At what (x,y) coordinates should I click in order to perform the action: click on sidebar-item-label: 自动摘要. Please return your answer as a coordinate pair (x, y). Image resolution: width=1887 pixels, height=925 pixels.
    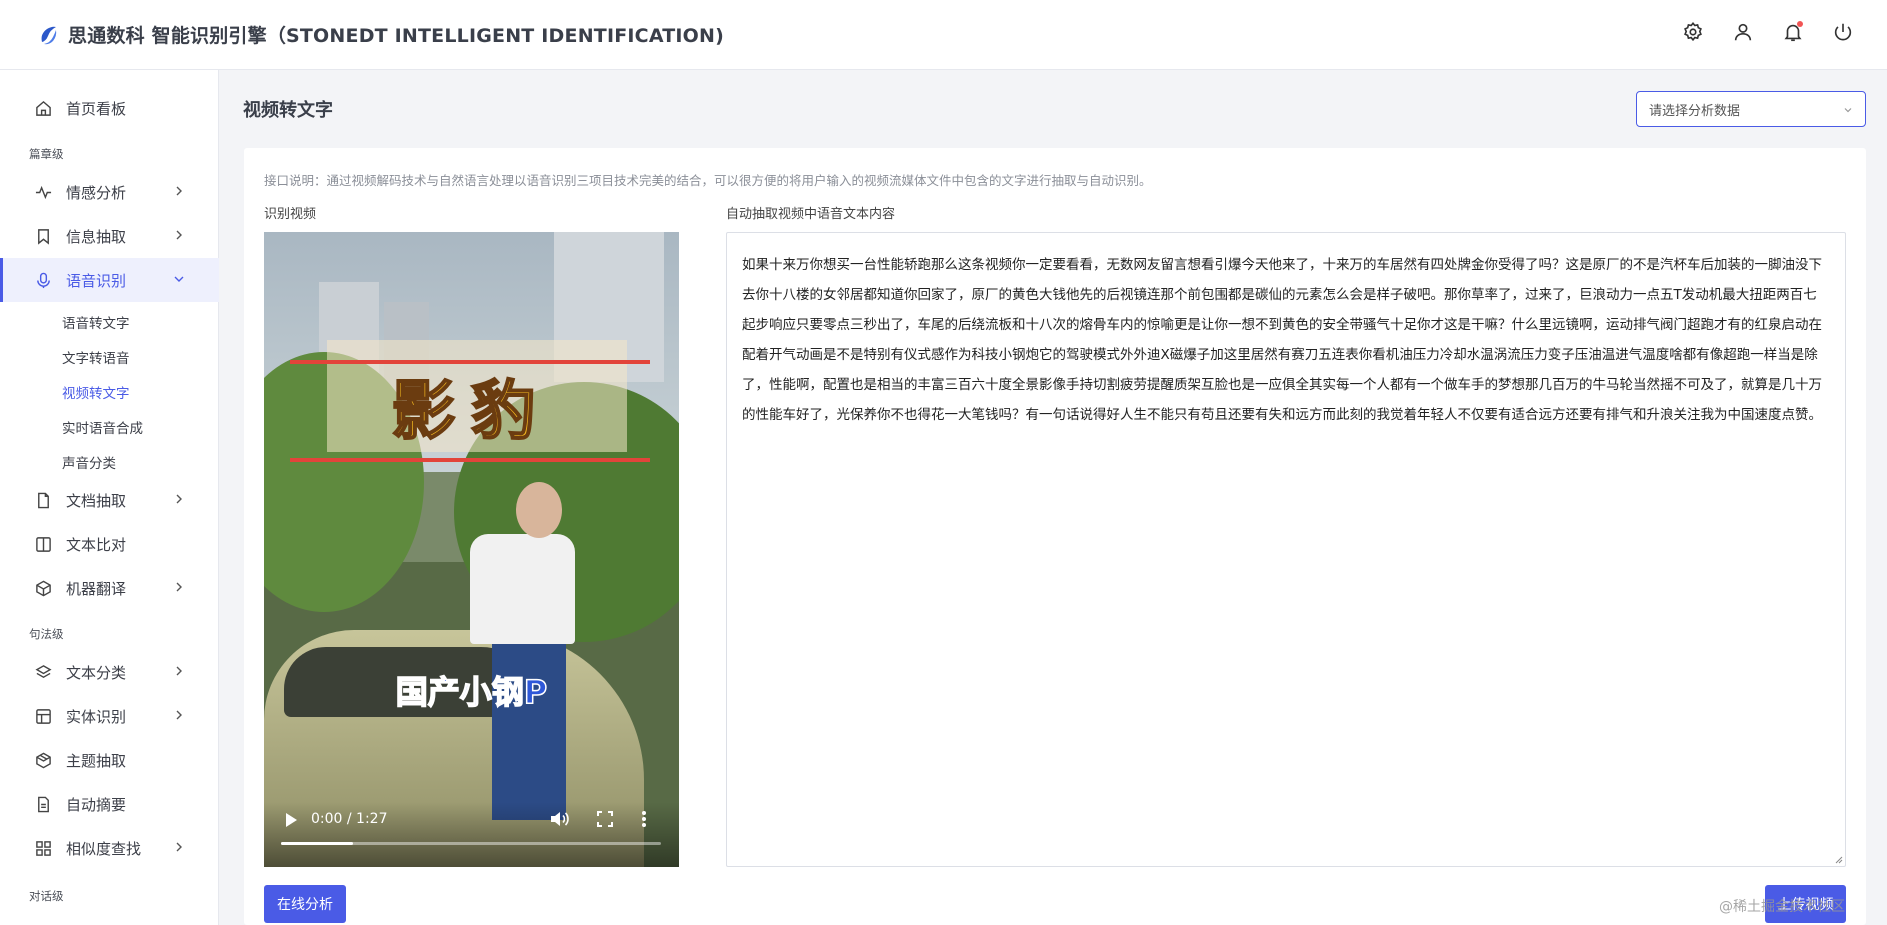
    Looking at the image, I should click on (96, 804).